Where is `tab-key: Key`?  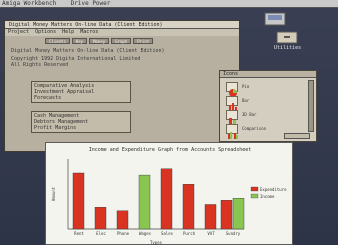
tab-key: Key is located at coordinates (79, 41).